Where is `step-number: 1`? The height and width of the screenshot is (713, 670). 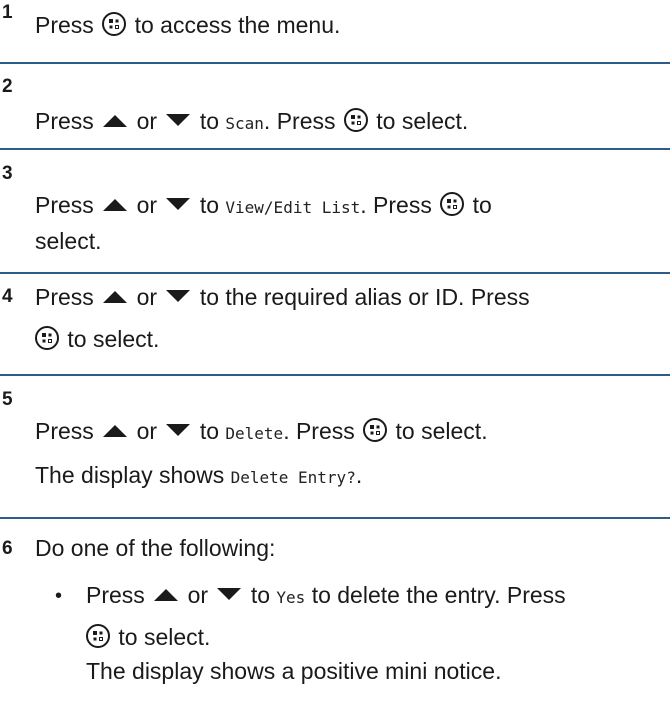
step-number: 1 is located at coordinates (7, 12).